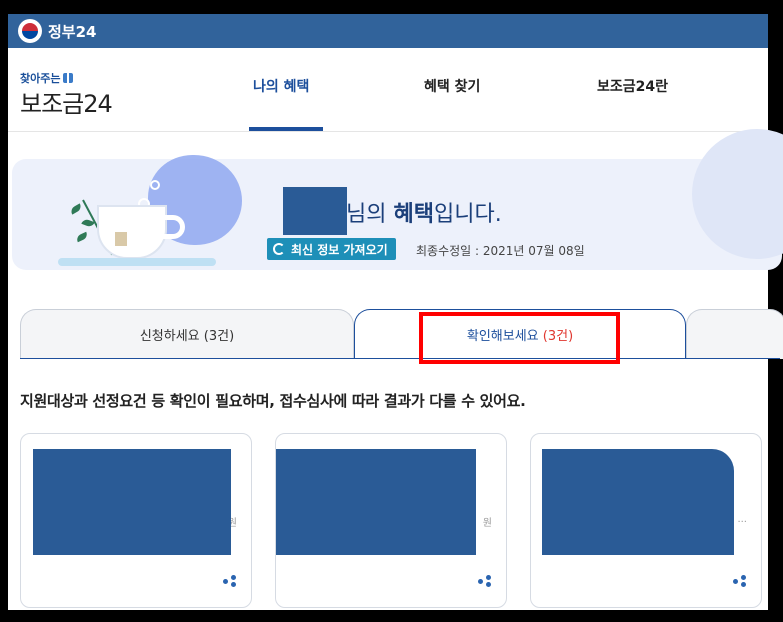 Image resolution: width=783 pixels, height=622 pixels. I want to click on refresh-info-button: 최신 정보 가져오기, so click(331, 249).